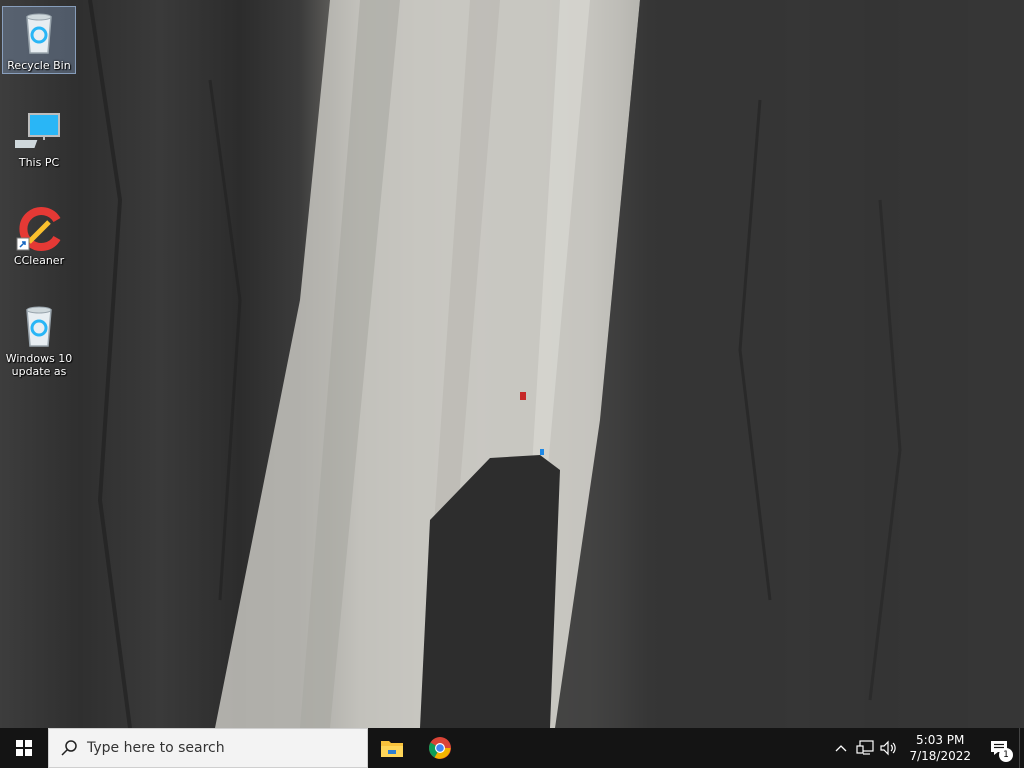 This screenshot has height=768, width=1024. I want to click on taskbar: Type here to search 5:03 PM 7/18/2022 1, so click(512, 748).